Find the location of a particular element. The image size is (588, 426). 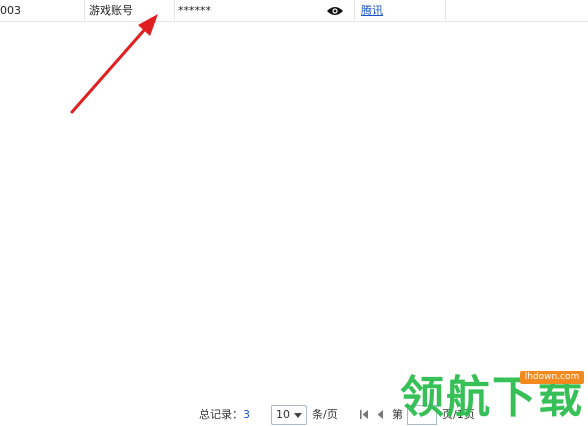

type-cell: 游戏账号 is located at coordinates (130, 11).